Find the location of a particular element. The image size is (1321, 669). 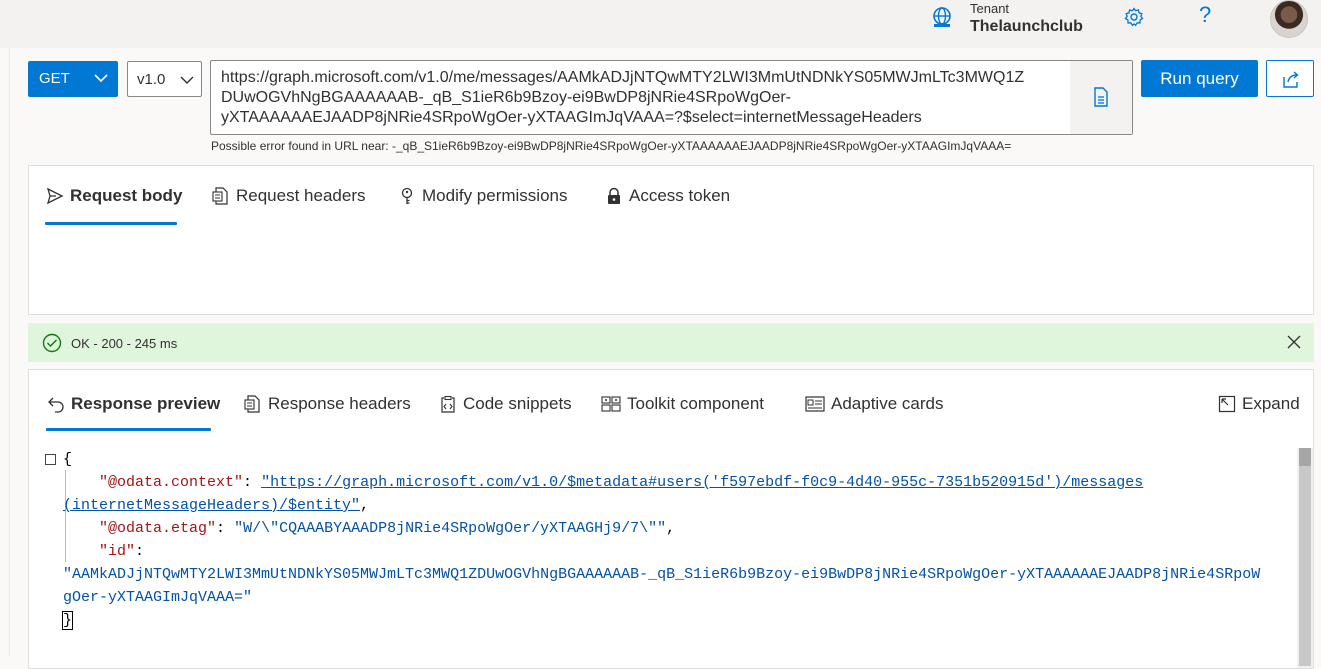

tab-access-token: Access token is located at coordinates (667, 196).